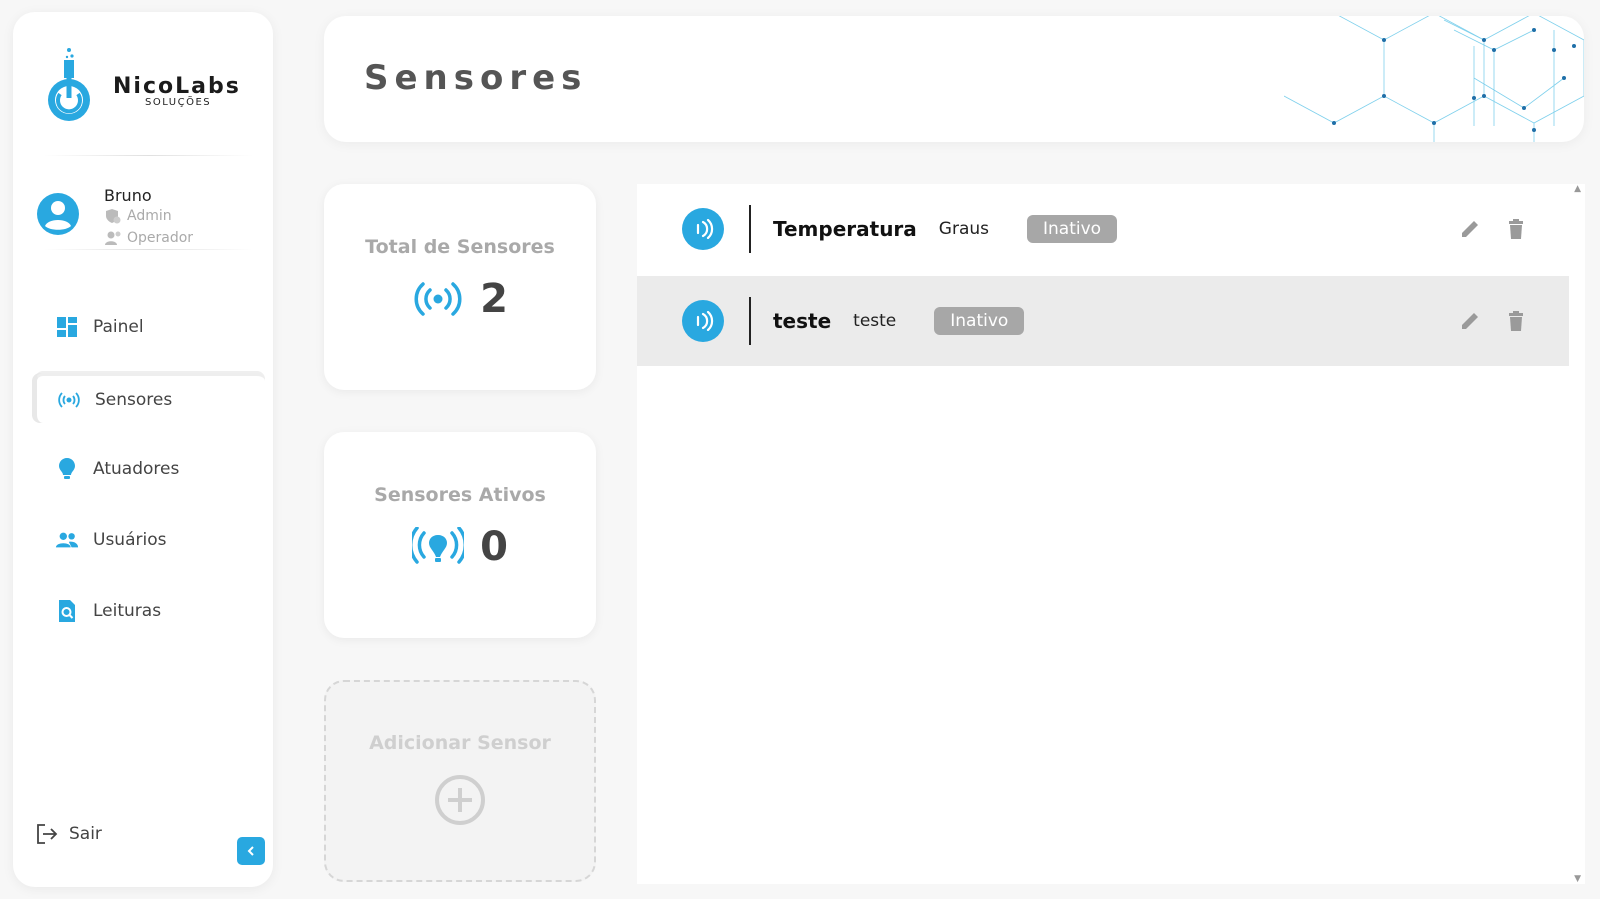 The width and height of the screenshot is (1600, 899). Describe the element at coordinates (476, 78) in the screenshot. I see `page-title: Sensores` at that location.